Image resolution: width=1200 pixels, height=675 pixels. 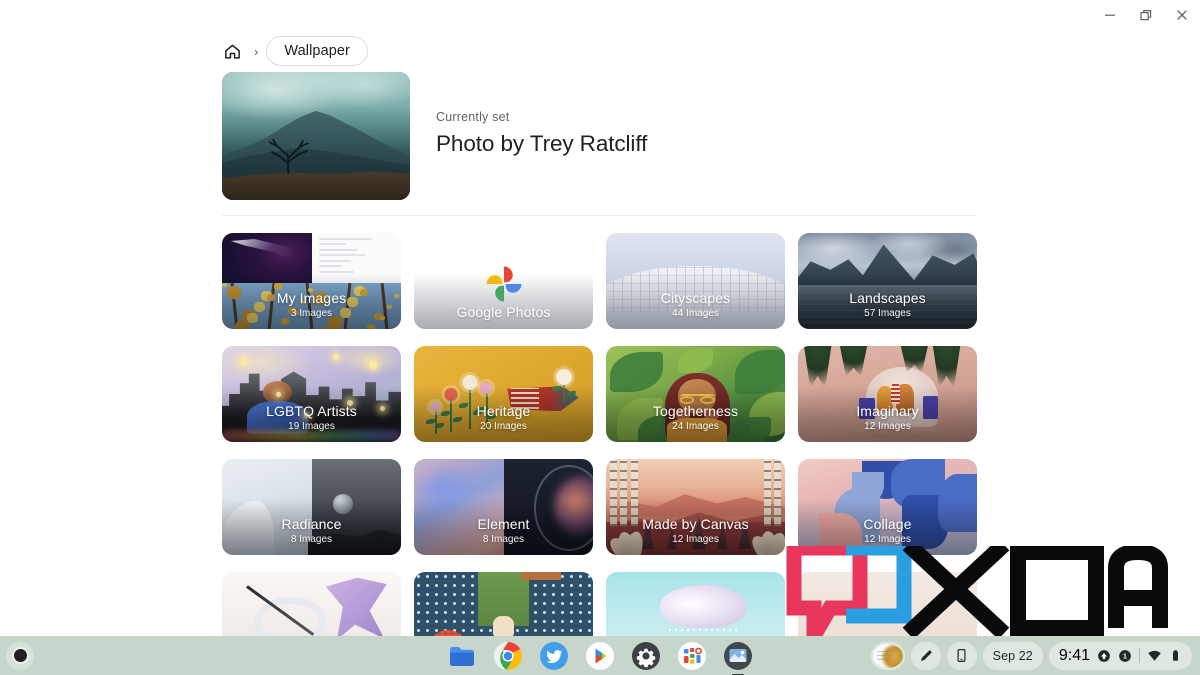 I want to click on clock-label: 9:41, so click(x=1074, y=655).